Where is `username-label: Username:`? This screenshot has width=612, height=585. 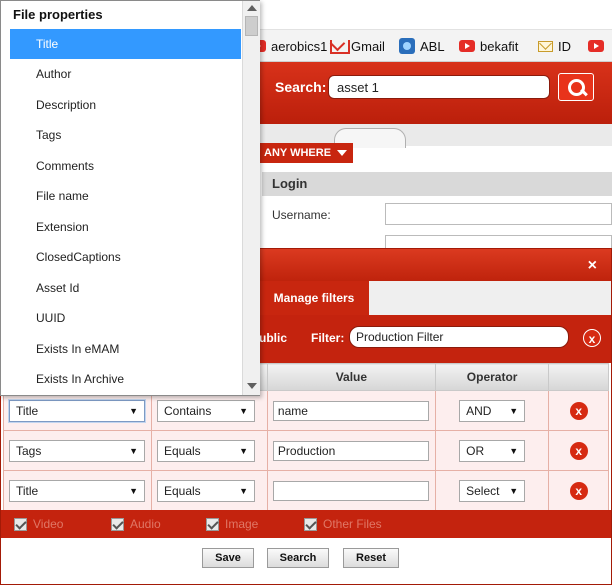
username-label: Username: is located at coordinates (301, 215).